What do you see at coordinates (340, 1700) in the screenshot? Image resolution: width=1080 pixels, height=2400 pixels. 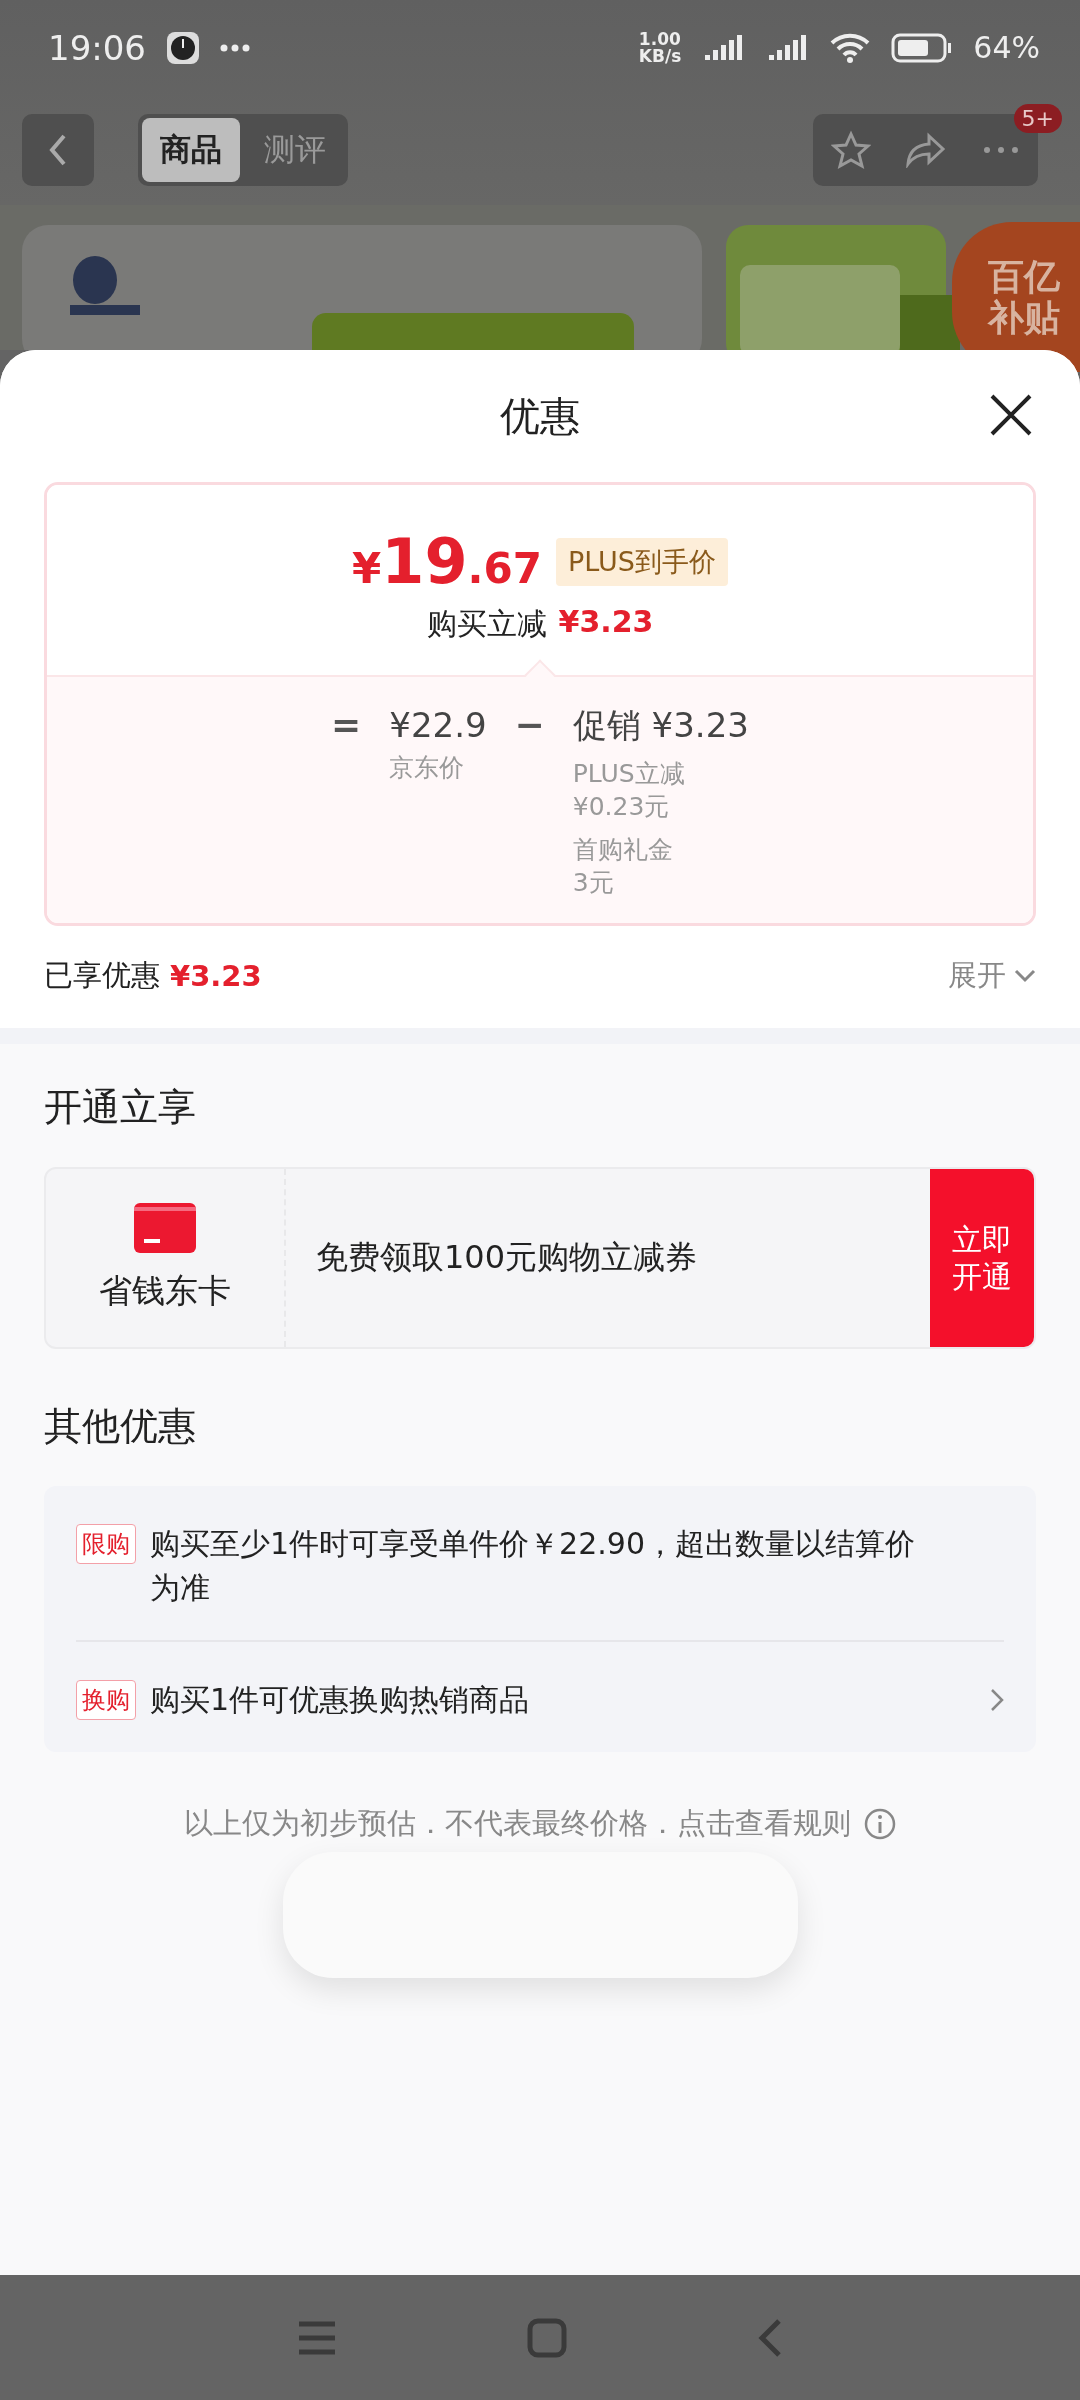 I see `offer-description: 购买1件可优惠换购热销商品` at bounding box center [340, 1700].